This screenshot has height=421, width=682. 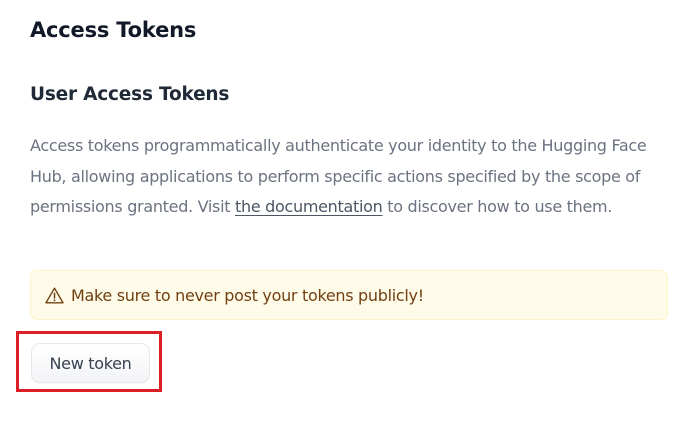 I want to click on new-token-button: New token, so click(x=90, y=363).